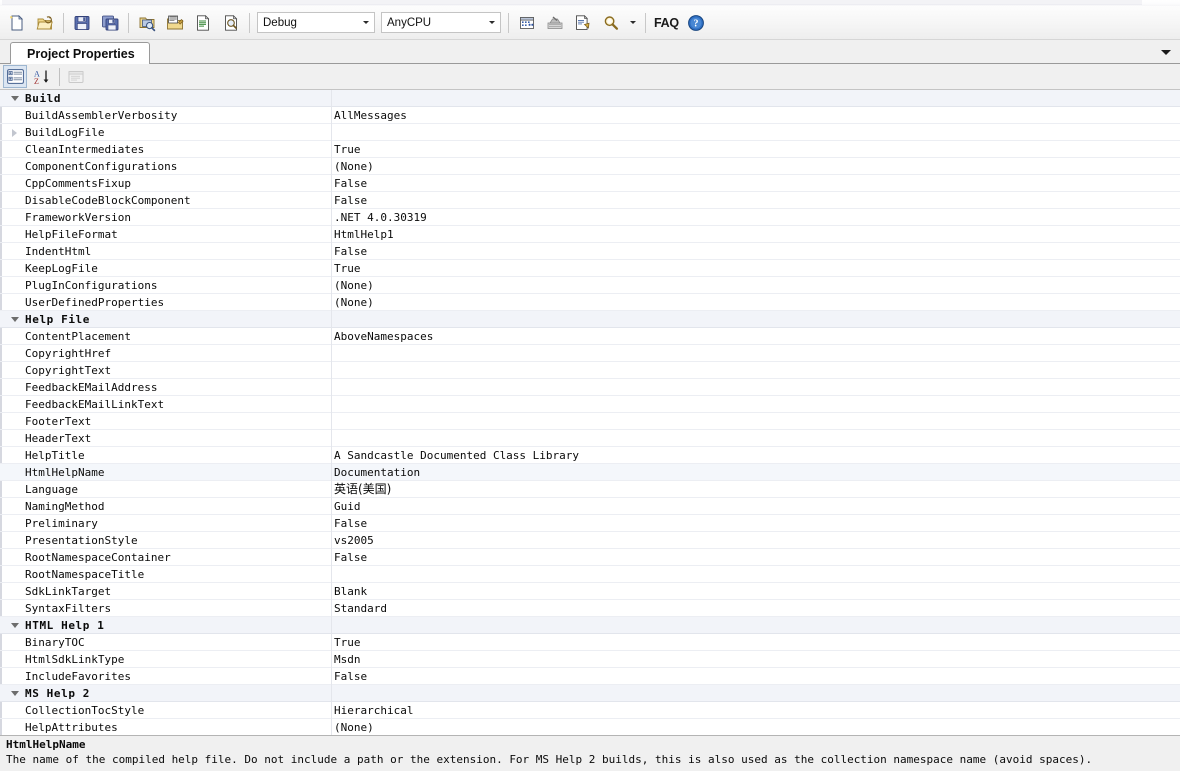  What do you see at coordinates (17, 23) in the screenshot?
I see `new-project-icon` at bounding box center [17, 23].